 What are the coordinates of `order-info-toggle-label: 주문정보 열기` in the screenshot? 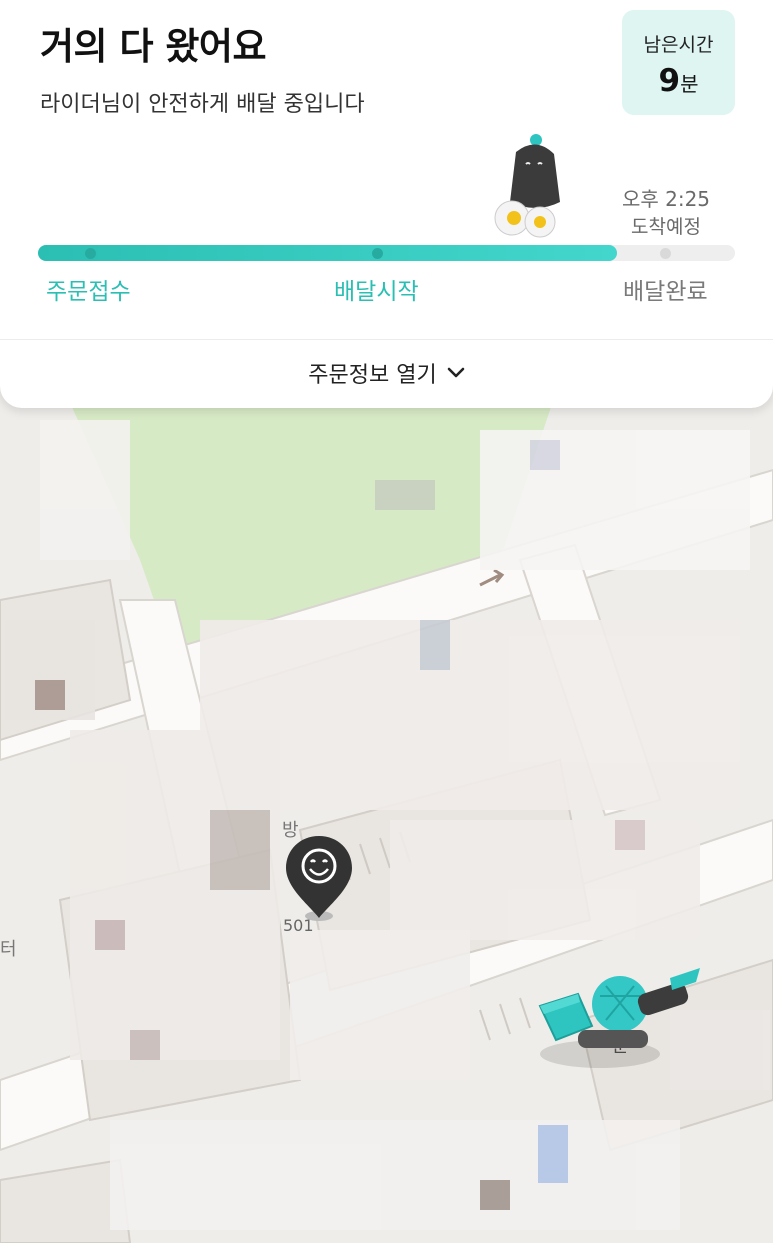 It's located at (372, 375).